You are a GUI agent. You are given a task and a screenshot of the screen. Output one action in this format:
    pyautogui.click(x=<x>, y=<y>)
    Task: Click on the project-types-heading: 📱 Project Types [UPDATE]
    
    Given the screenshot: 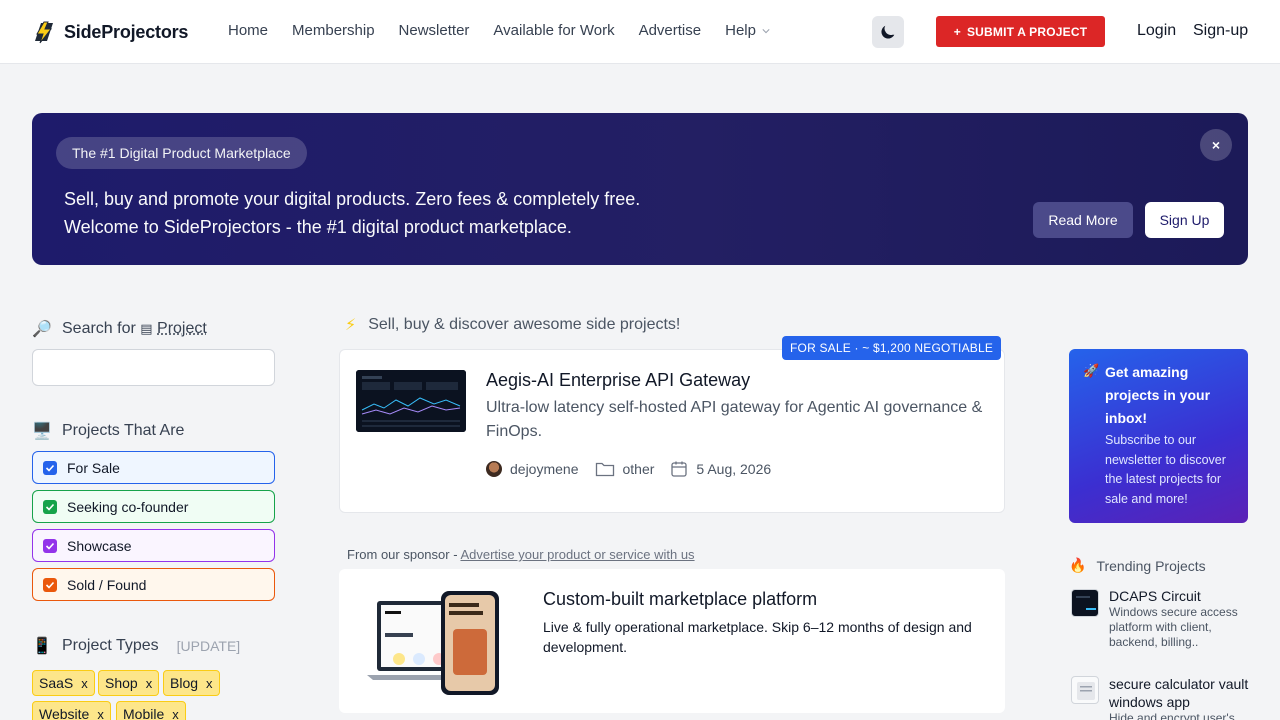 What is the action you would take?
    pyautogui.click(x=136, y=646)
    